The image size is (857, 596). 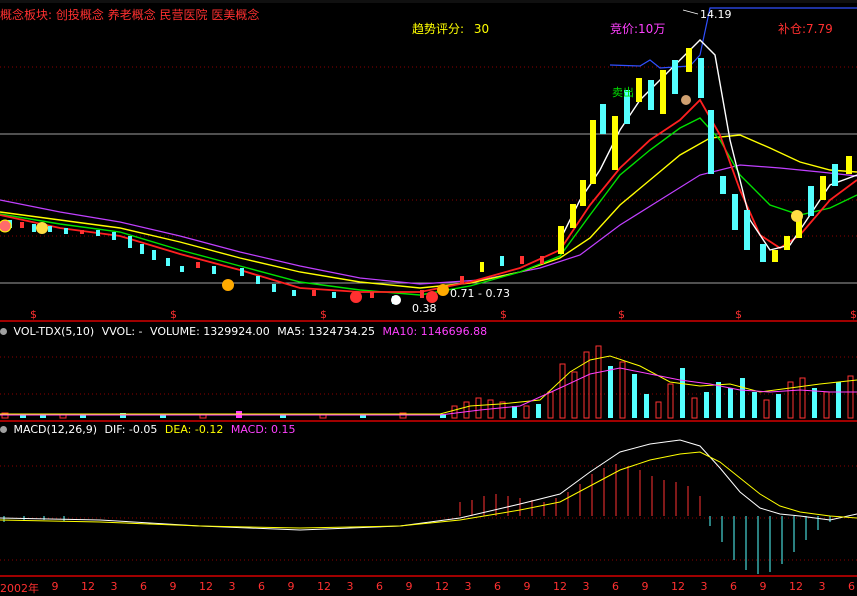 I want to click on macd-dea-line, so click(x=428, y=490).